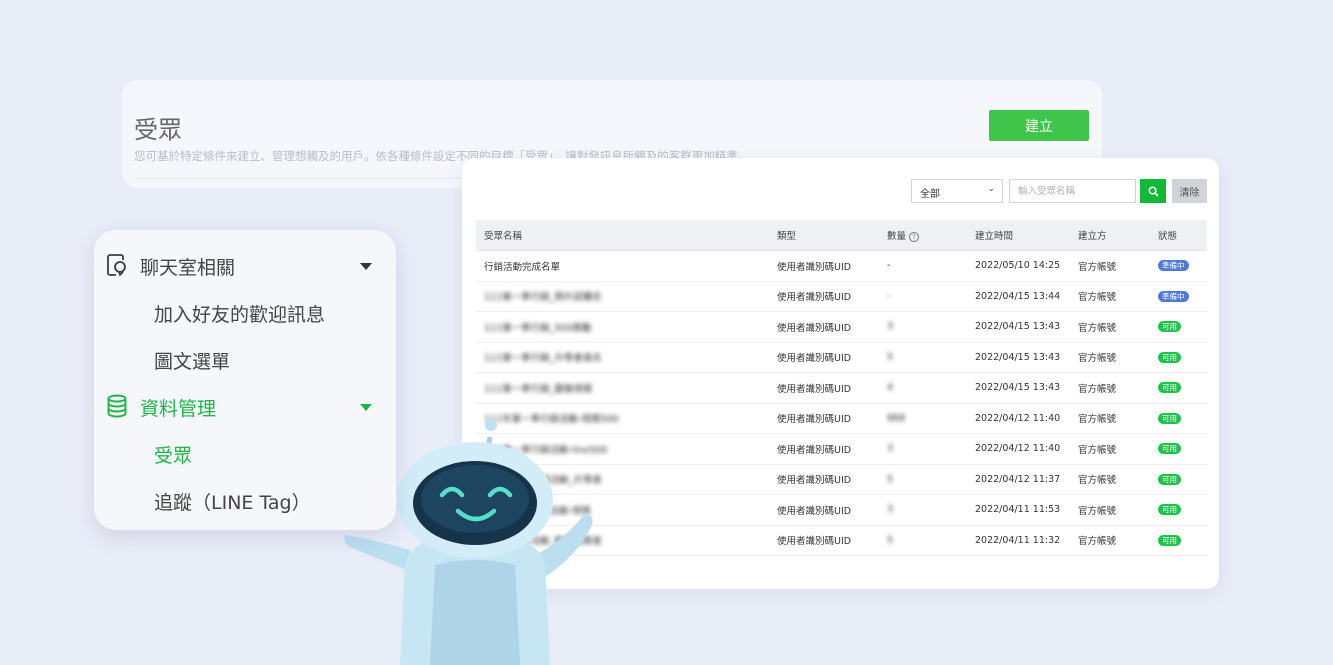 Image resolution: width=1333 pixels, height=665 pixels. I want to click on table-header-row: 受眾名稱 類型 數量? 建立時間 建立方 狀態, so click(841, 235).